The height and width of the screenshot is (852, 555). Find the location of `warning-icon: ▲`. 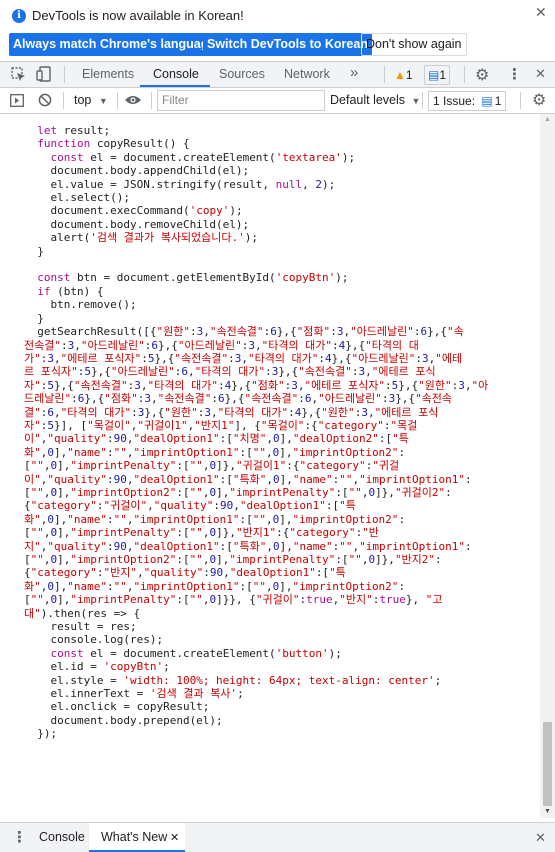

warning-icon: ▲ is located at coordinates (400, 75).